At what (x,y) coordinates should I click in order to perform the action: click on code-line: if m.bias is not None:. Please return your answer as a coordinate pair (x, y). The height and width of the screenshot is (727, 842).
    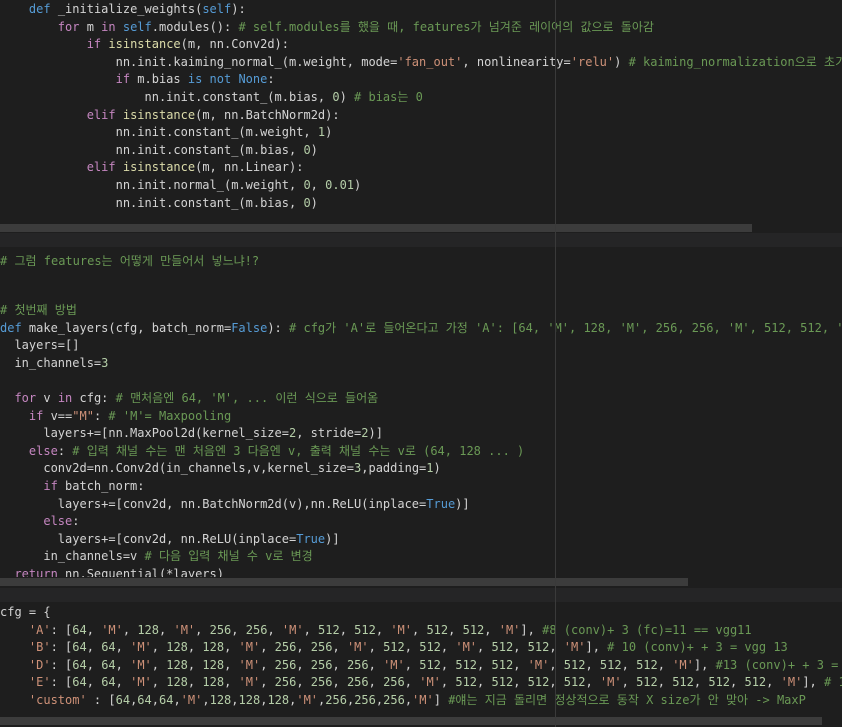
    Looking at the image, I should click on (421, 80).